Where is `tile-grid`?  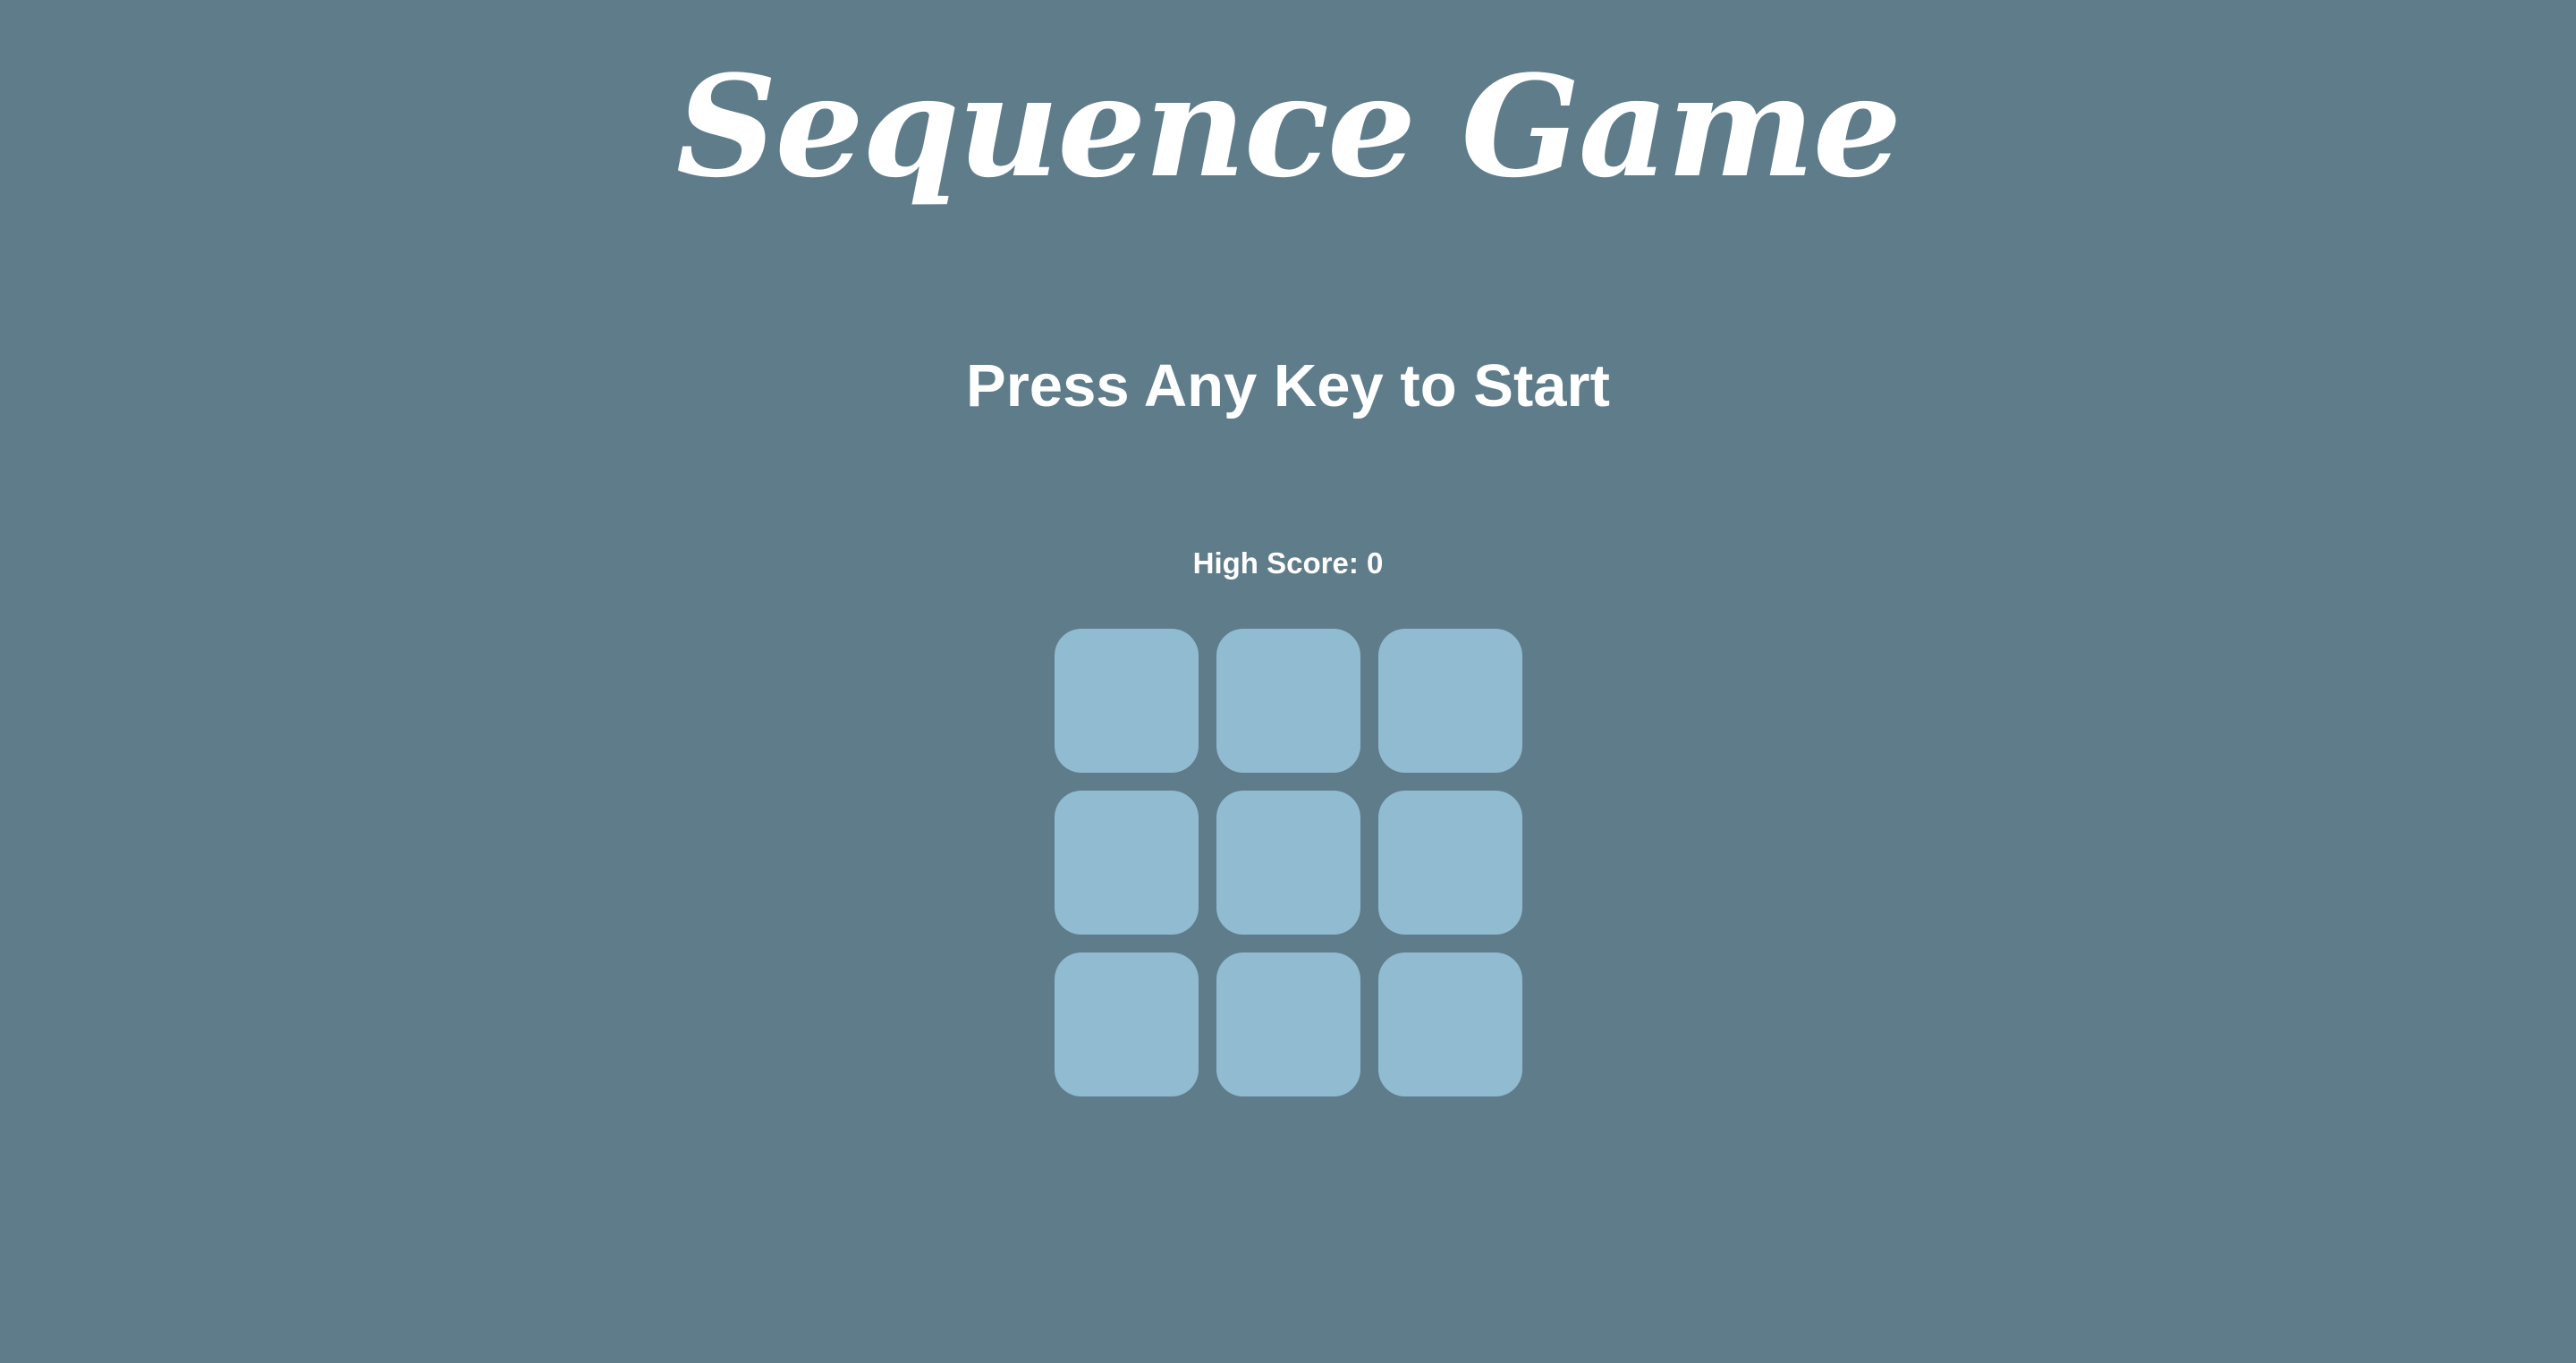
tile-grid is located at coordinates (1288, 863).